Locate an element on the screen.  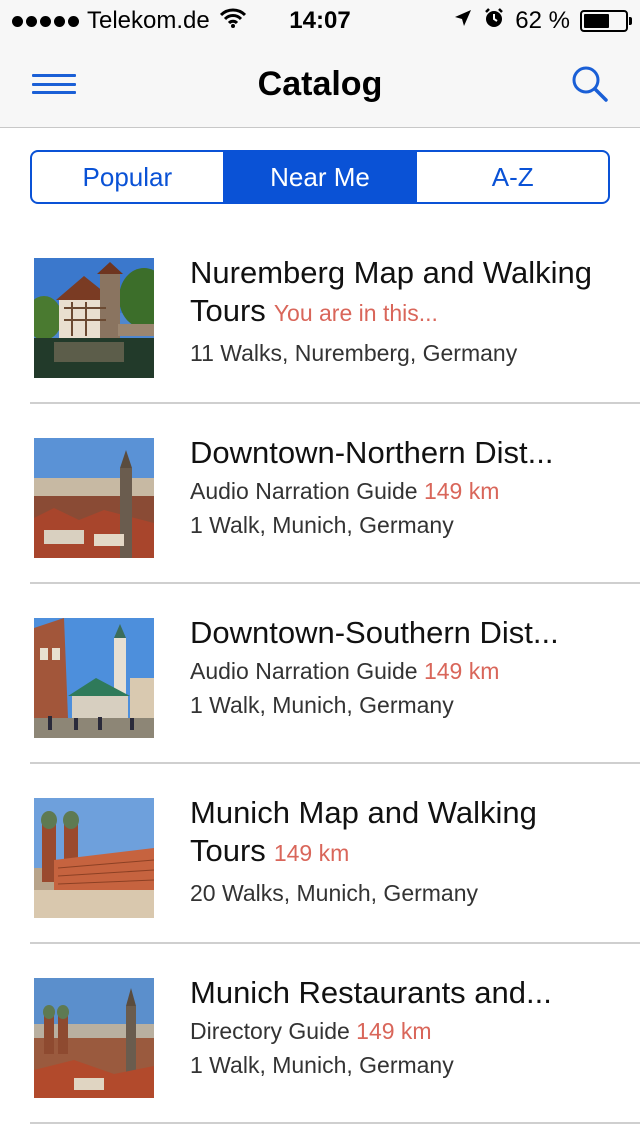
tab-popular: Popular is located at coordinates (127, 177).